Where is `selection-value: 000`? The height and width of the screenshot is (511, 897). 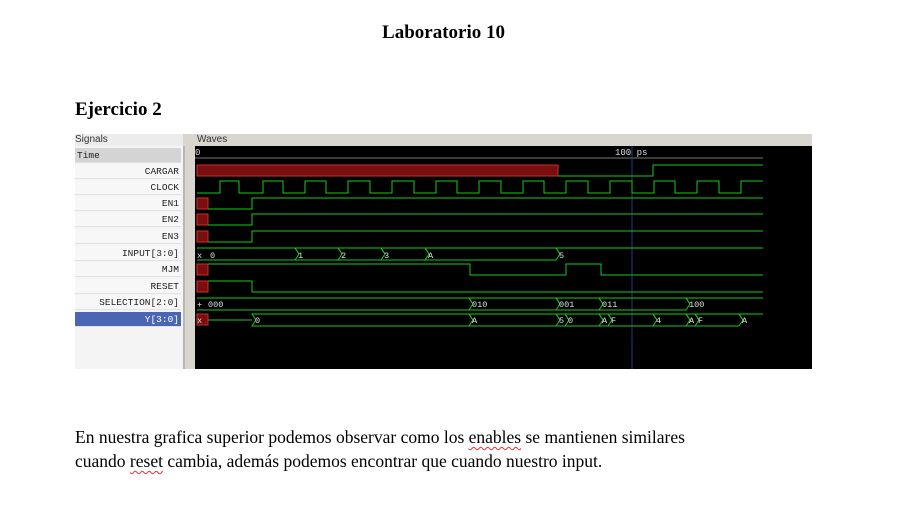 selection-value: 000 is located at coordinates (215, 305).